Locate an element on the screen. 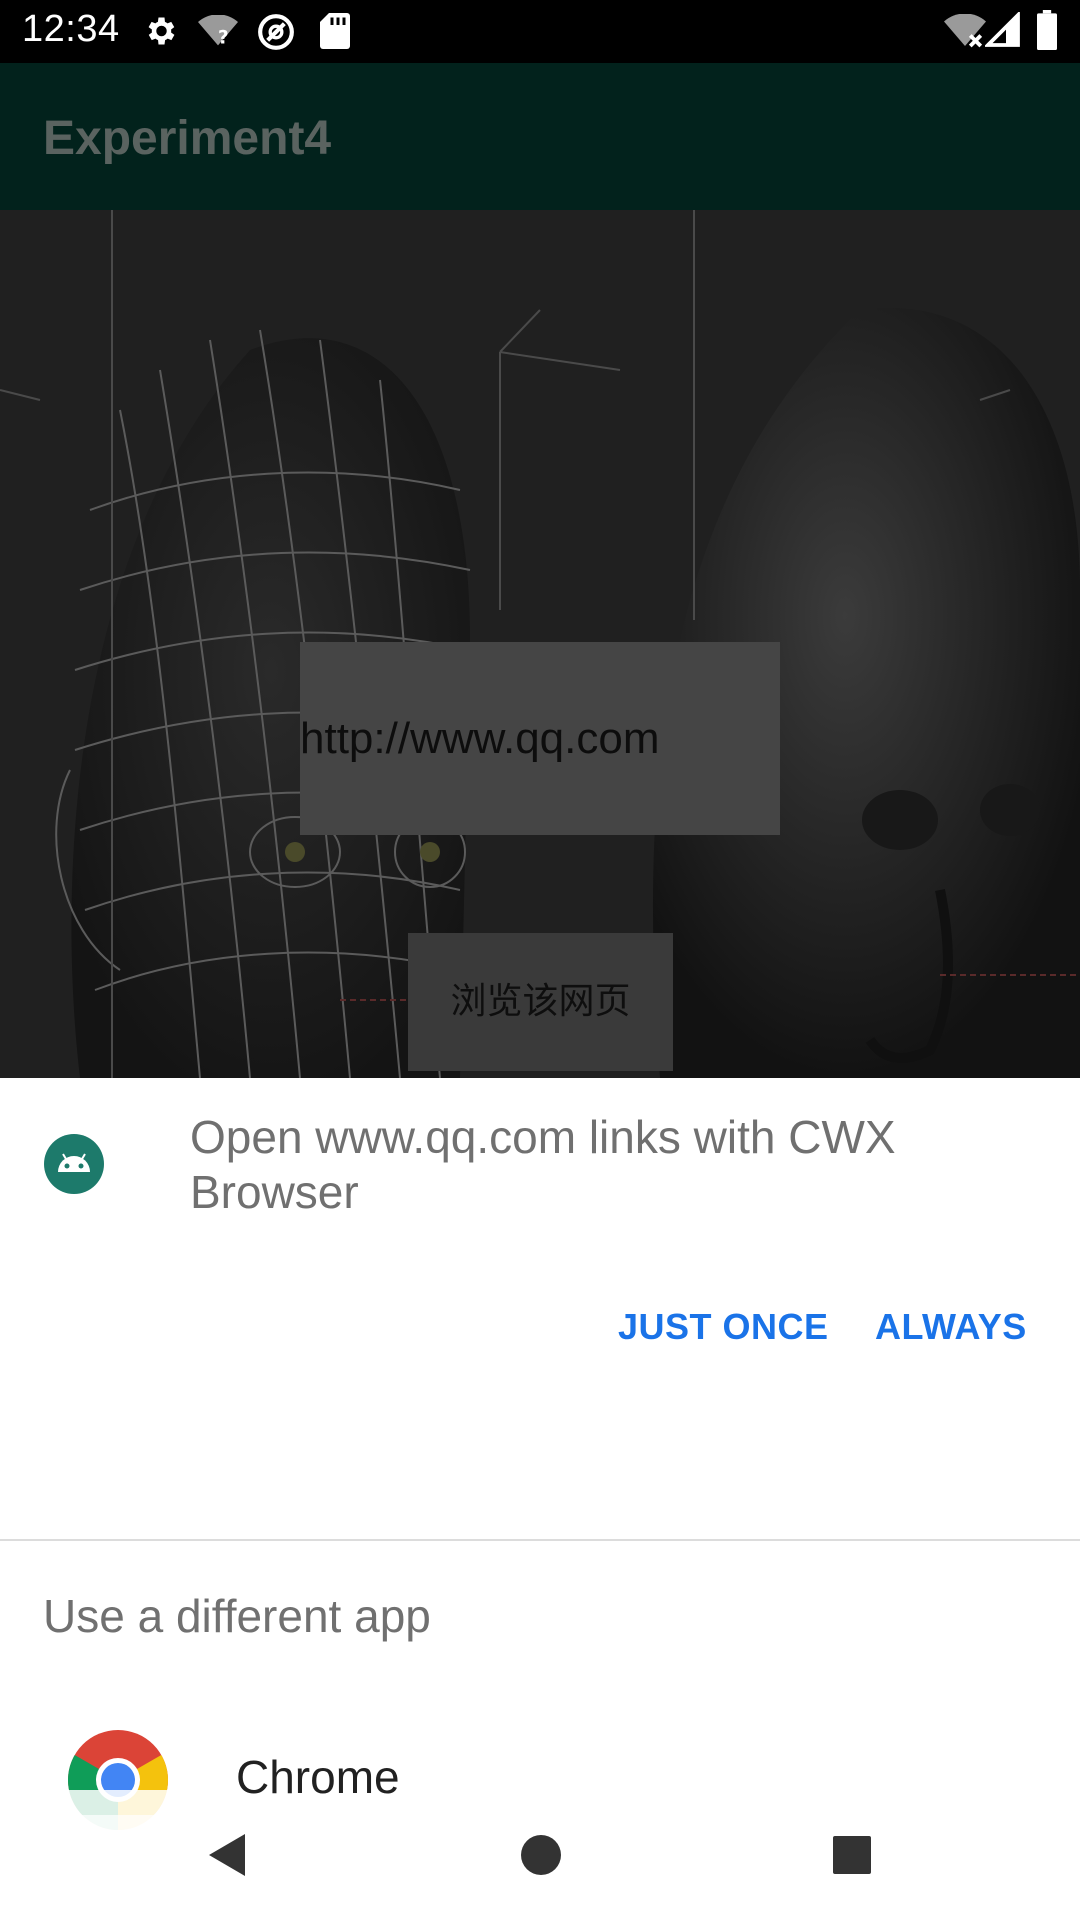 The width and height of the screenshot is (1080, 1920). wifi-question-icon: ? is located at coordinates (218, 32).